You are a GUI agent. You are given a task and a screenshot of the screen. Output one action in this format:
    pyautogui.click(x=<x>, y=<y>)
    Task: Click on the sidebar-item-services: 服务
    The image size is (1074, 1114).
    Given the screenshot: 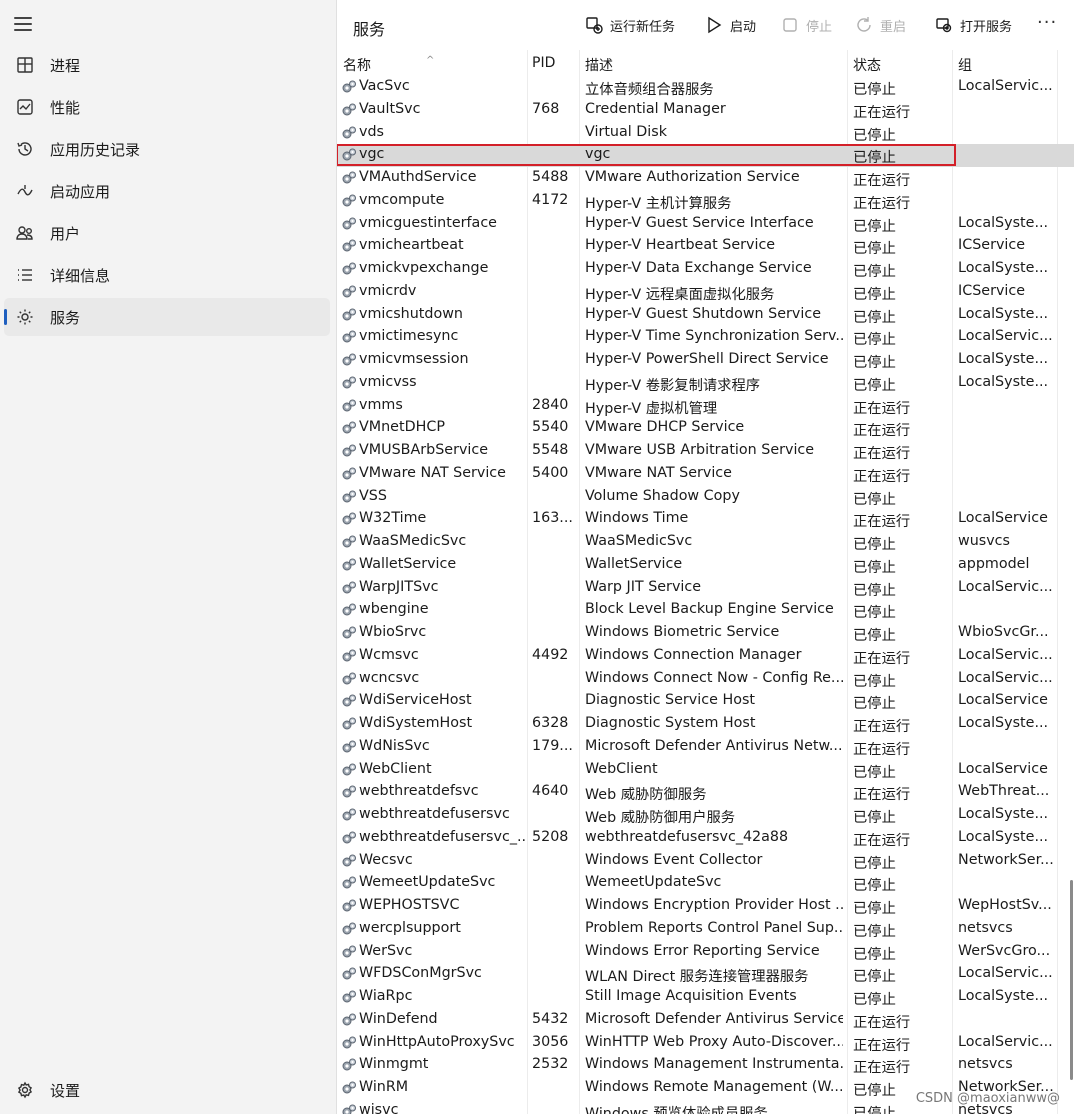 What is the action you would take?
    pyautogui.click(x=167, y=317)
    